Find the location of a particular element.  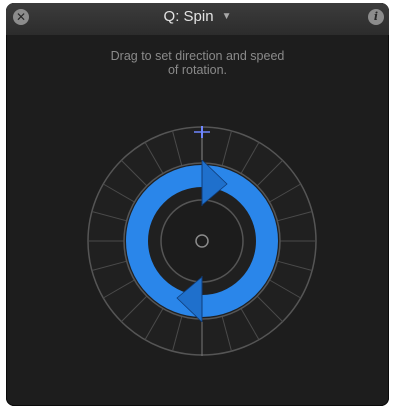

title-dropdown: Q: Spin ▼ is located at coordinates (197, 16).